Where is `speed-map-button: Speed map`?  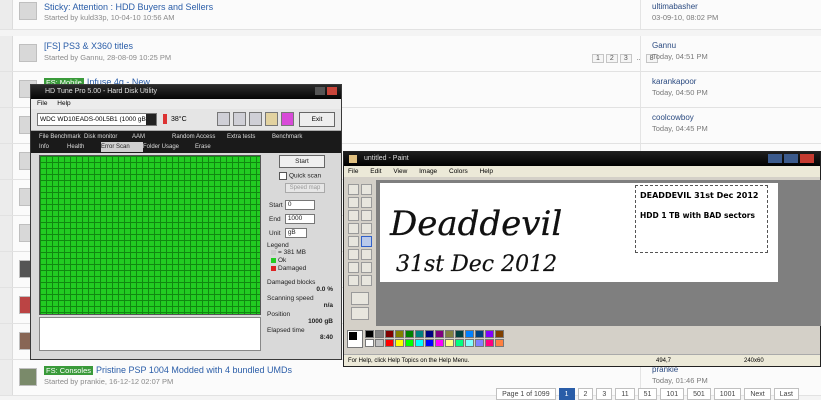
speed-map-button: Speed map is located at coordinates (305, 188).